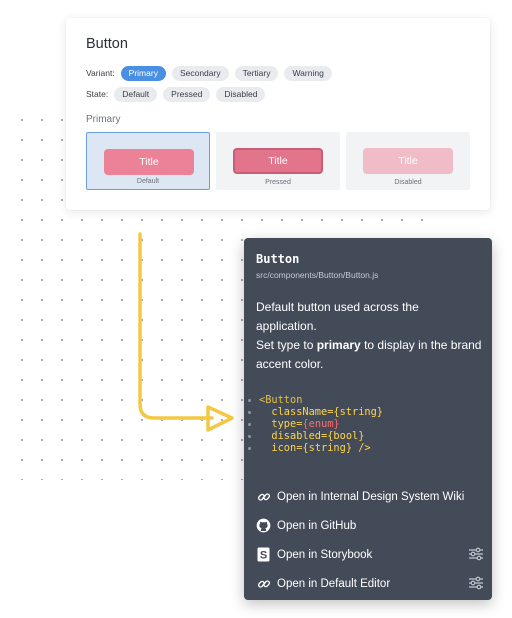  I want to click on open-editor-link: Open in Default Editor, so click(370, 583).